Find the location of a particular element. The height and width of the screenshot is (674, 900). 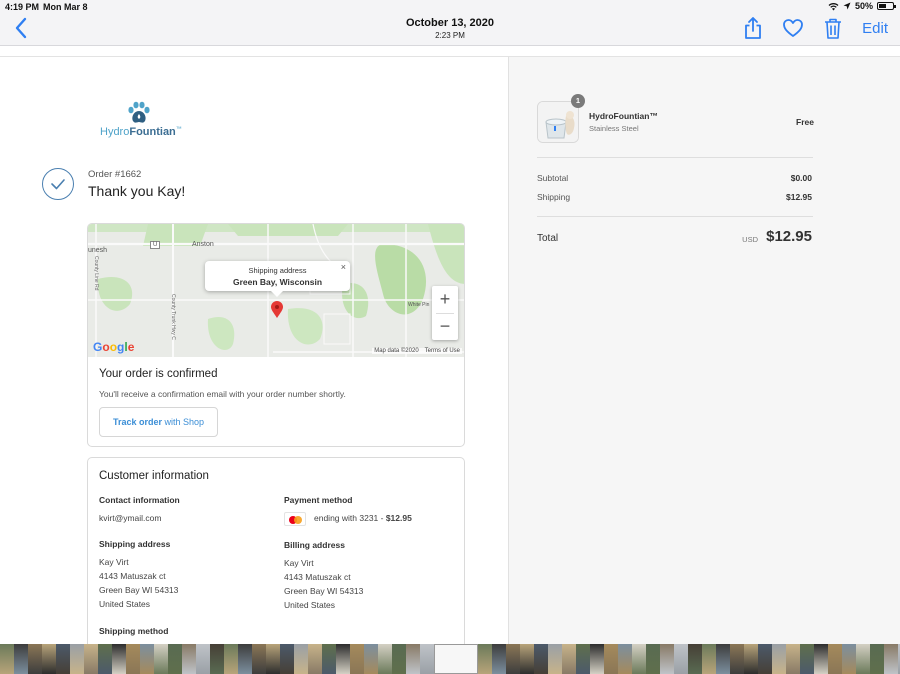

order-check-circle is located at coordinates (58, 184).